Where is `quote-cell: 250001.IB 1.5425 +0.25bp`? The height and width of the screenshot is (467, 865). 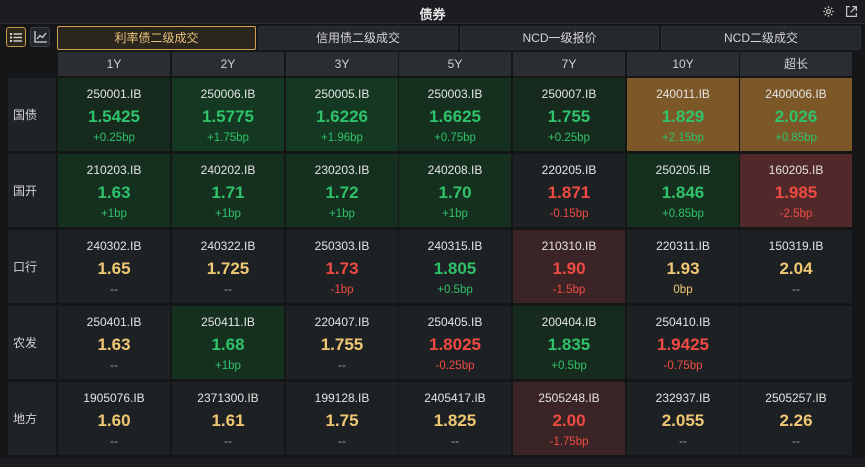 quote-cell: 250001.IB 1.5425 +0.25bp is located at coordinates (114, 114).